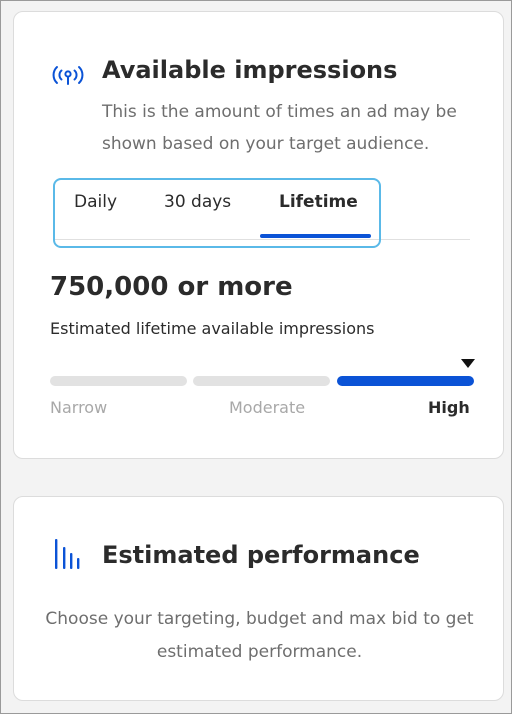 This screenshot has width=512, height=714. I want to click on tab-lifetime: Lifetime, so click(318, 202).